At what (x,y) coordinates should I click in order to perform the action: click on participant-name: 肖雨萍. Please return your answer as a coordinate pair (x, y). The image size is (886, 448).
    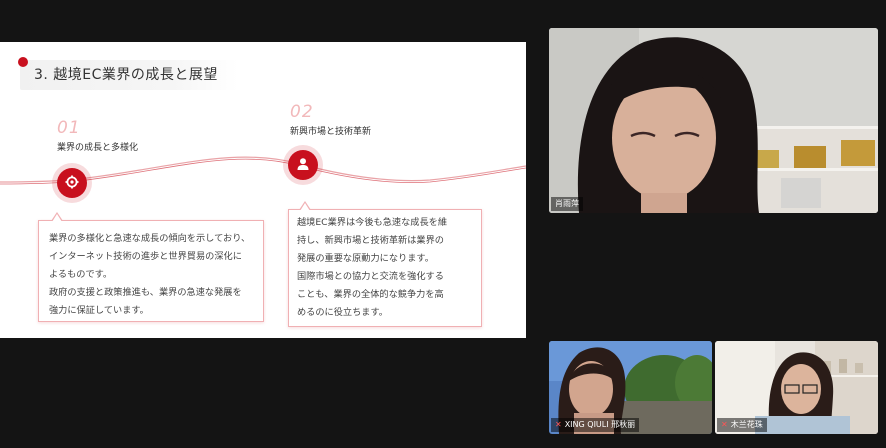
    Looking at the image, I should click on (567, 203).